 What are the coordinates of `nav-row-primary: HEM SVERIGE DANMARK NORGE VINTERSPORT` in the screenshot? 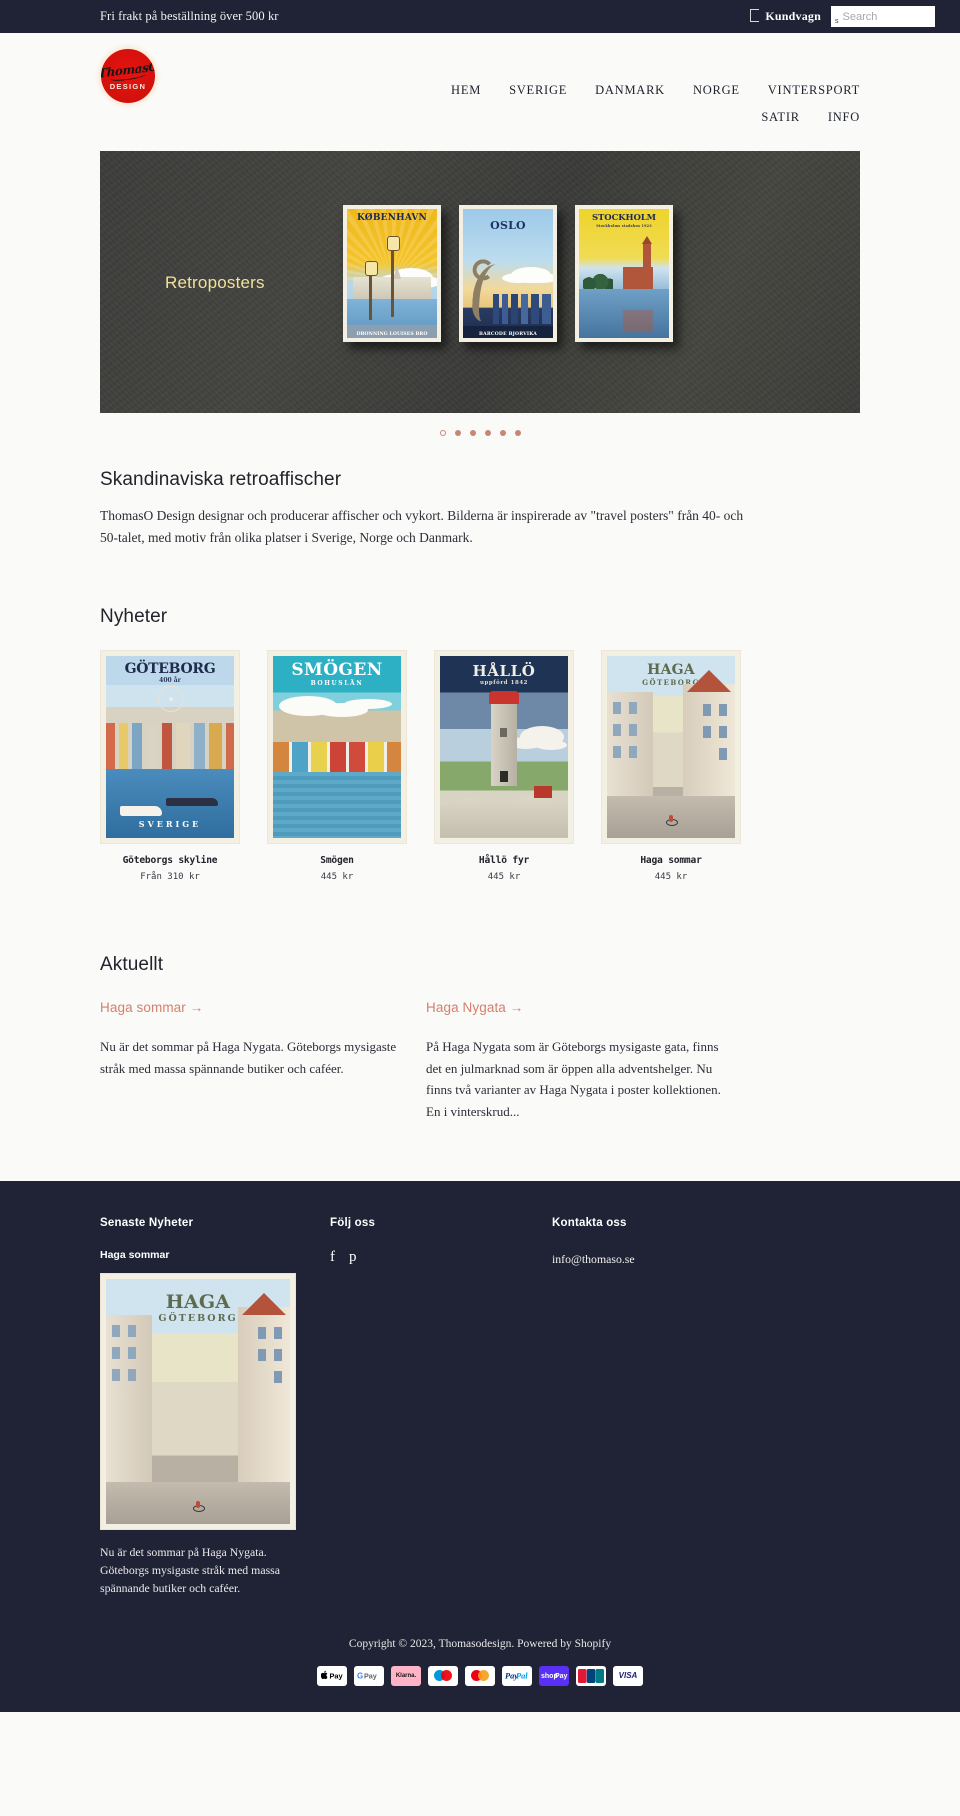 It's located at (655, 90).